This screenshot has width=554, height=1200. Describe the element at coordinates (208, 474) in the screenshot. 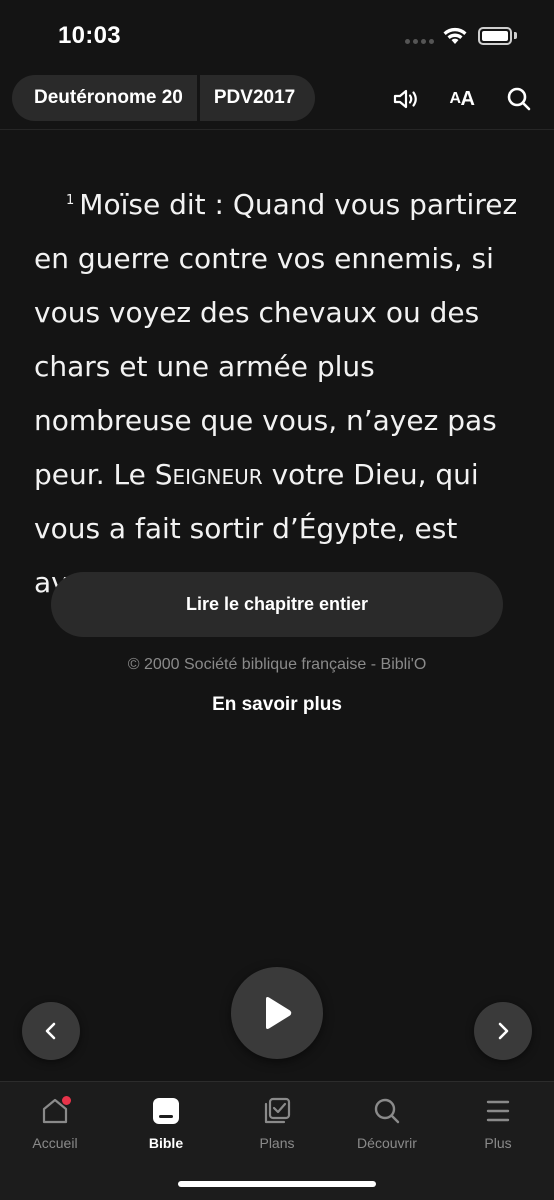

I see `verse-lord-smallcaps: Seigneur` at that location.